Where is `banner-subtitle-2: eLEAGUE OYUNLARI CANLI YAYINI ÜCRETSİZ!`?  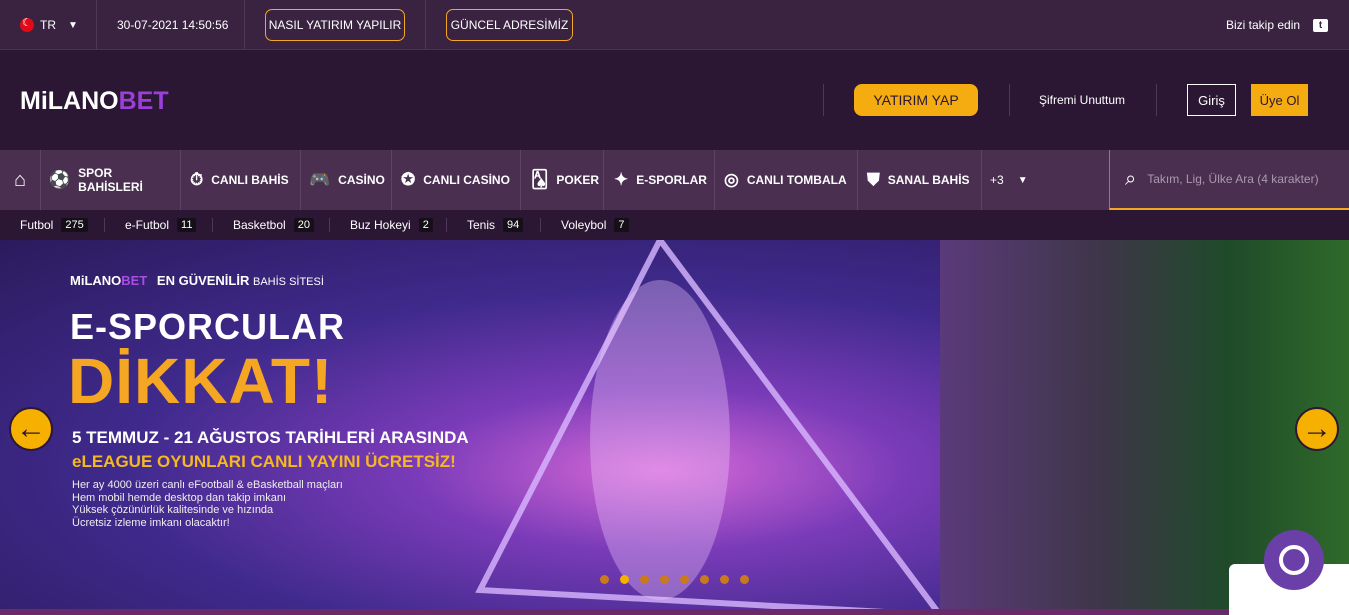
banner-subtitle-2: eLEAGUE OYUNLARI CANLI YAYINI ÜCRETSİZ! is located at coordinates (264, 461).